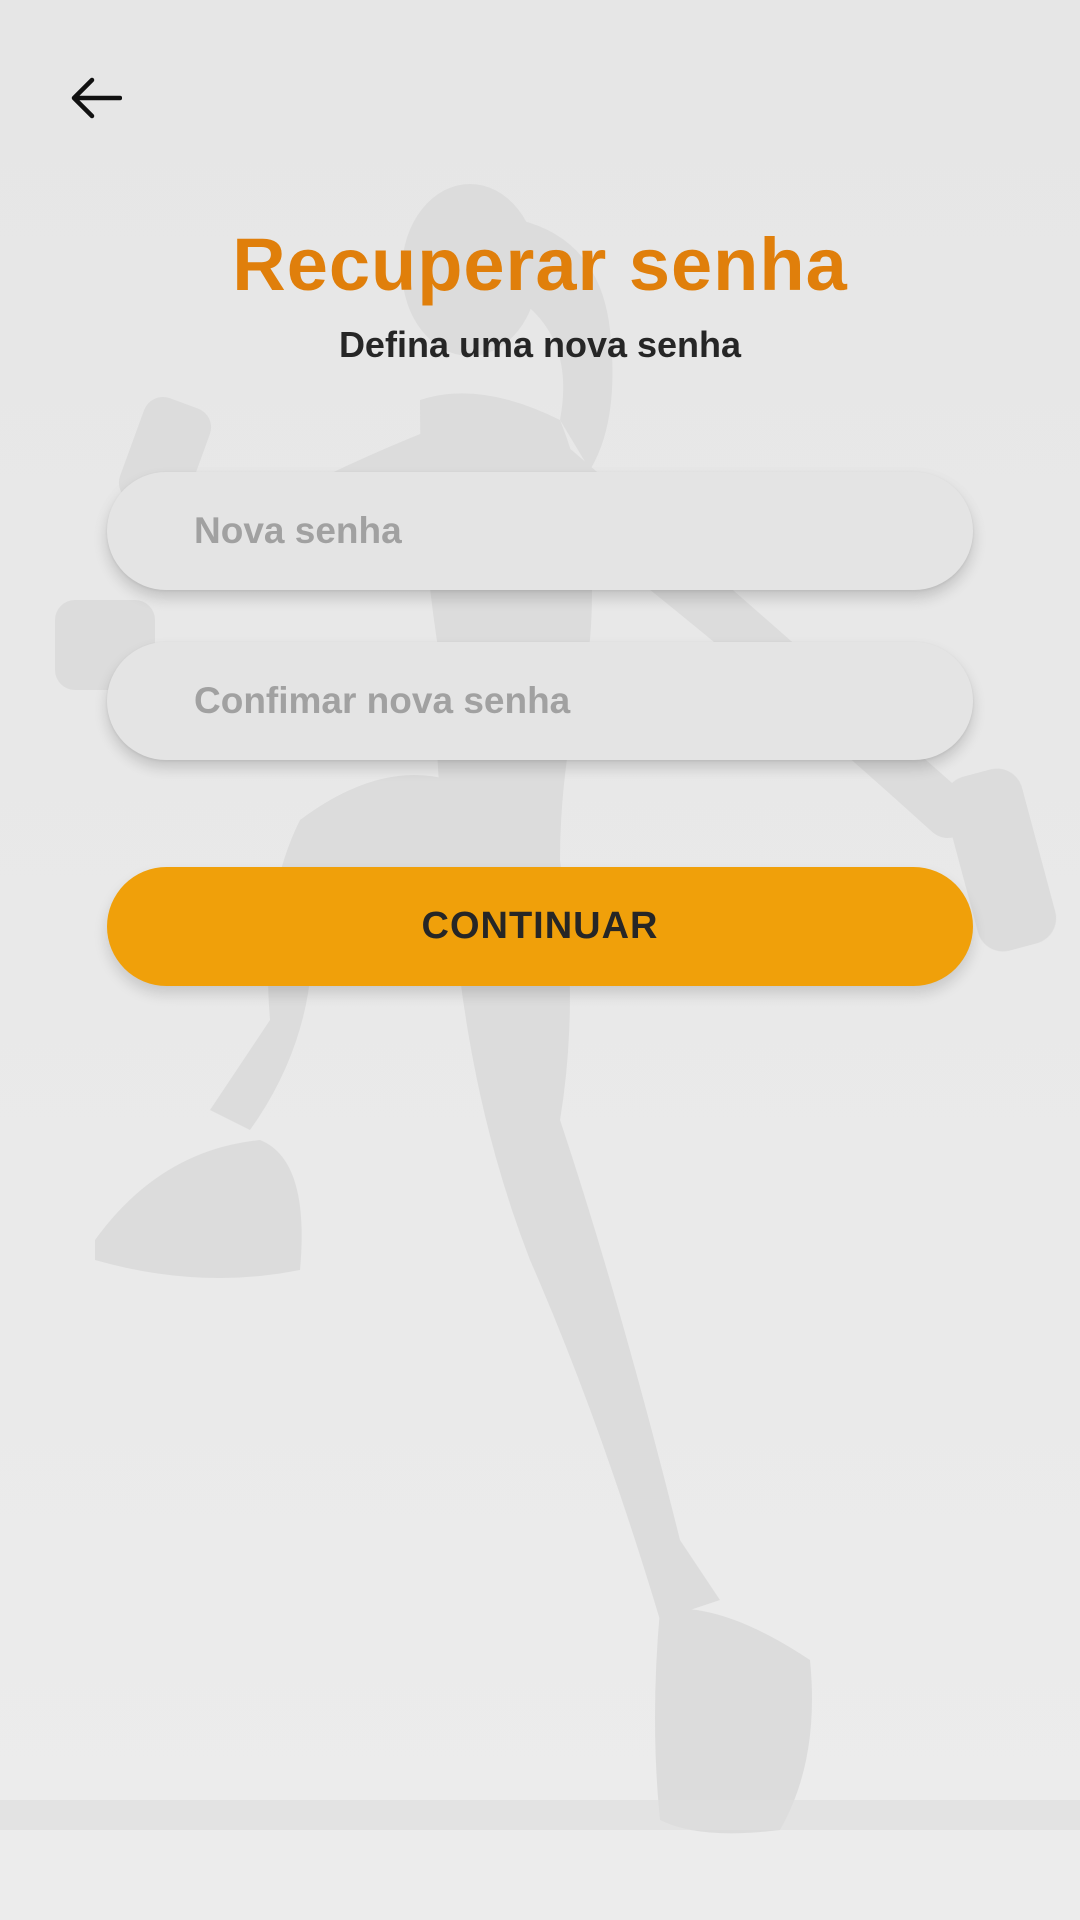 Image resolution: width=1080 pixels, height=1920 pixels. I want to click on arrow-left-icon, so click(96, 98).